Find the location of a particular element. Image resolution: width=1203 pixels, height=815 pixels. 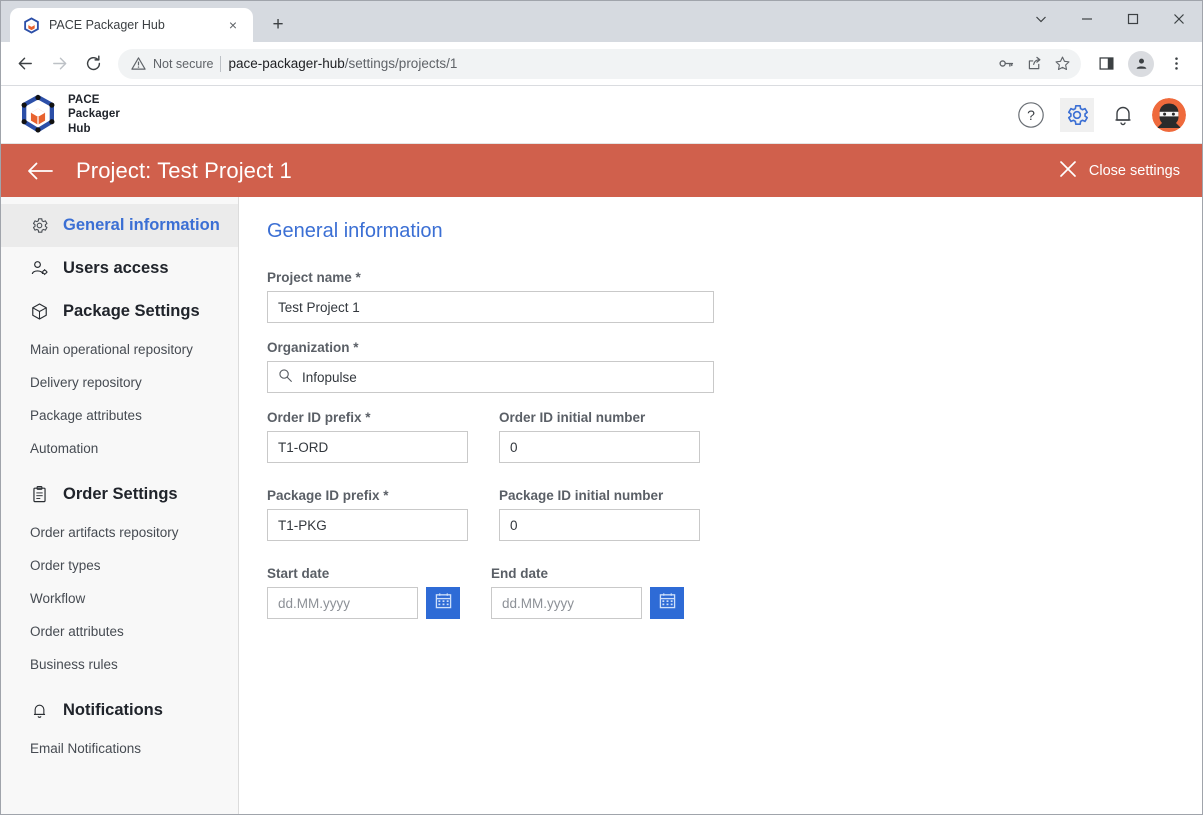

end-date-input: dd.MM.yyyy is located at coordinates (566, 603).